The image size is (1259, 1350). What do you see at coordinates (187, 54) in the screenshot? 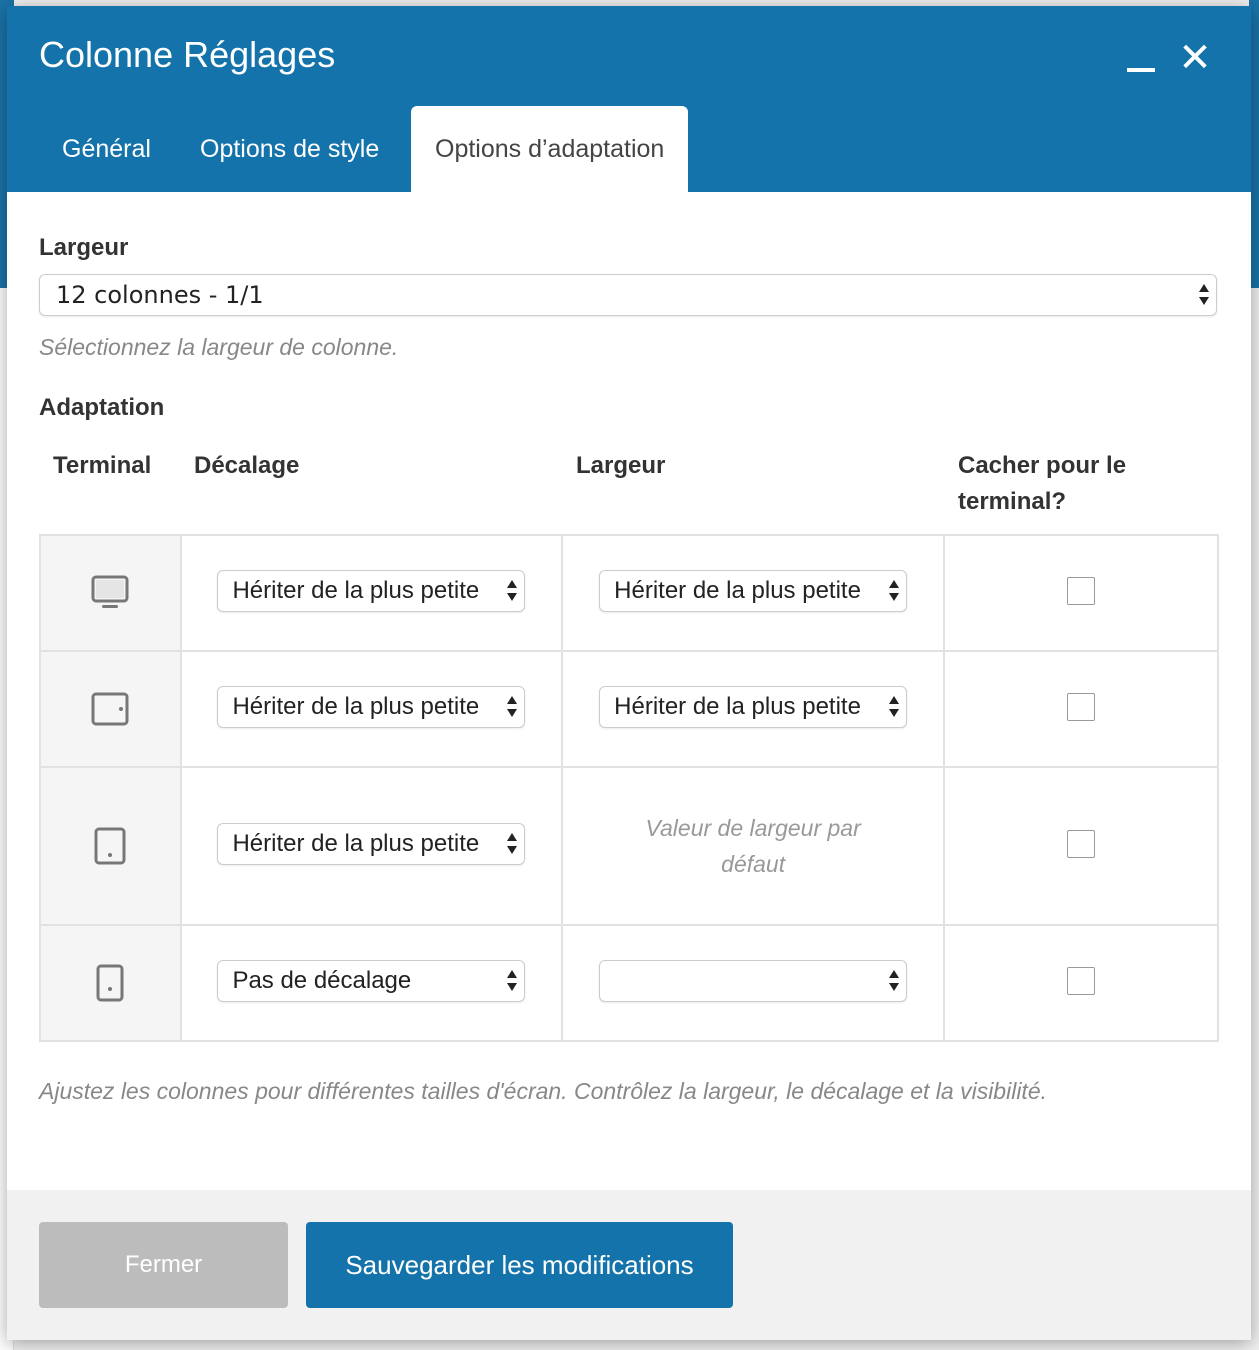
I see `modal-title: Colonne Réglages` at bounding box center [187, 54].